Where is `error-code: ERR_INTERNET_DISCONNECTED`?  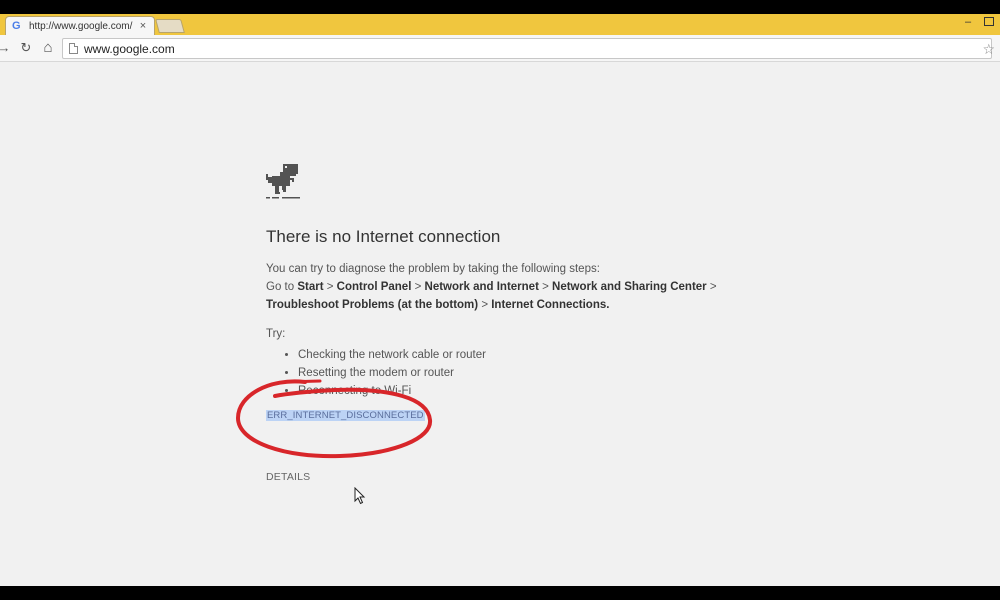
error-code: ERR_INTERNET_DISCONNECTED is located at coordinates (345, 415).